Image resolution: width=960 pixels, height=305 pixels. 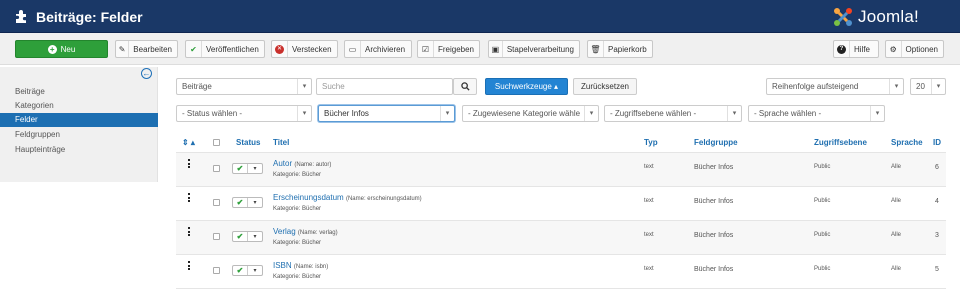 What do you see at coordinates (651, 142) in the screenshot?
I see `type-column-header: Typ` at bounding box center [651, 142].